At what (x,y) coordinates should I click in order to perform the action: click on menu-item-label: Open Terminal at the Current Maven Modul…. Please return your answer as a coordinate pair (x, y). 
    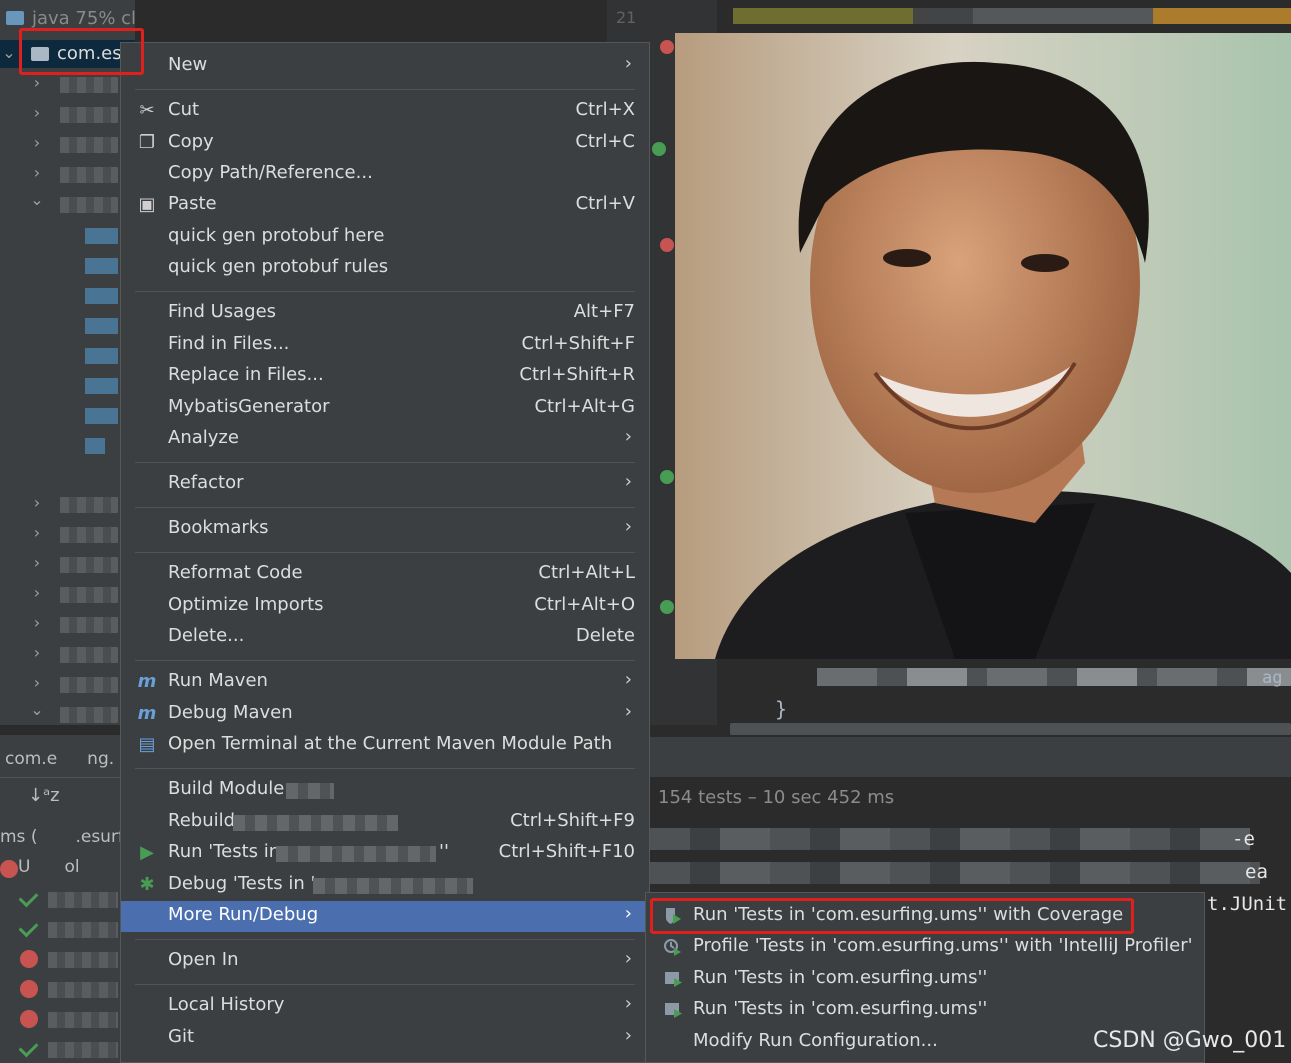
    Looking at the image, I should click on (390, 743).